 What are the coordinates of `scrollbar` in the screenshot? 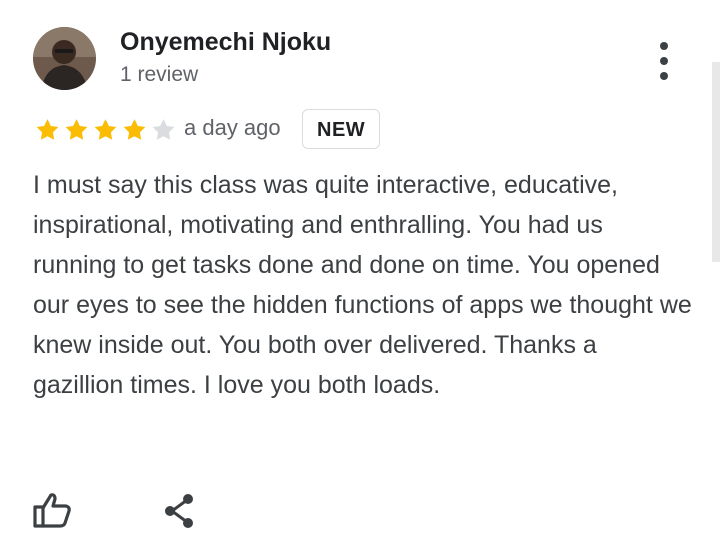 It's located at (716, 162).